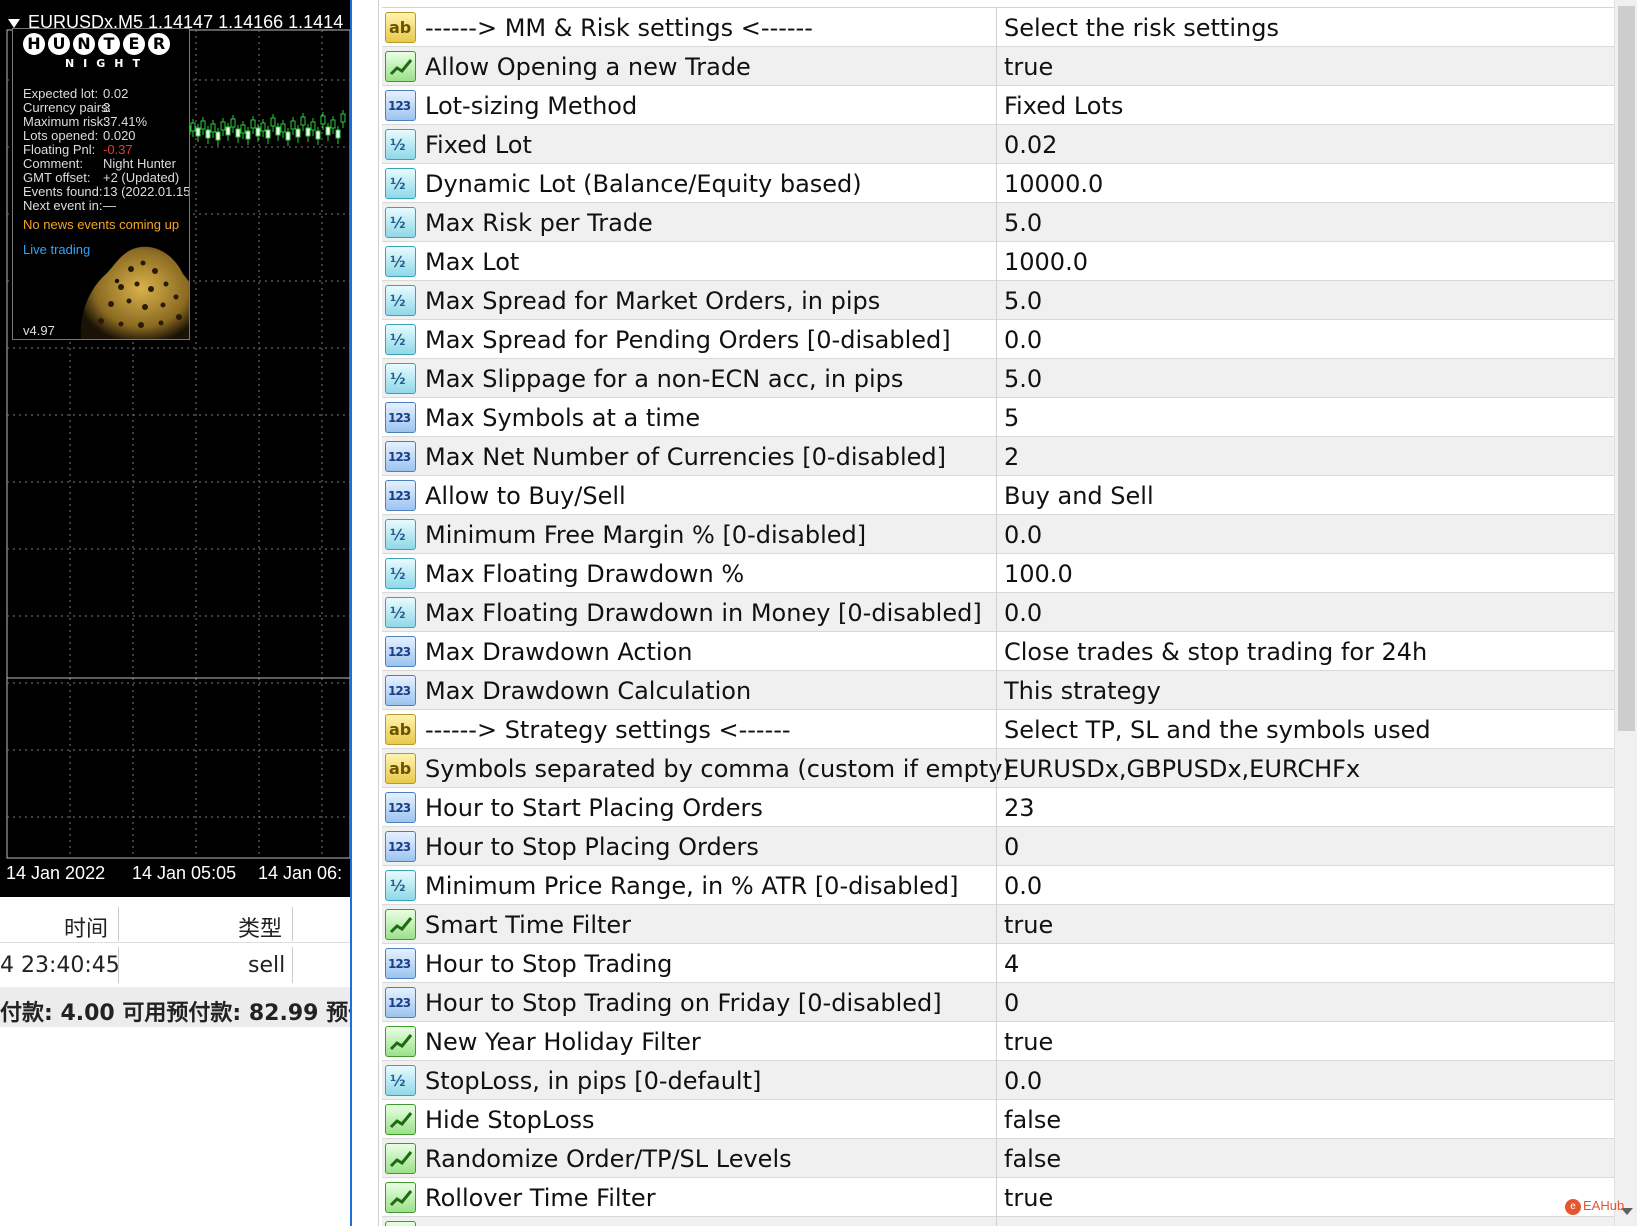 The image size is (1637, 1226). What do you see at coordinates (998, 1041) in the screenshot?
I see `property-row: New Year Holiday Filter true` at bounding box center [998, 1041].